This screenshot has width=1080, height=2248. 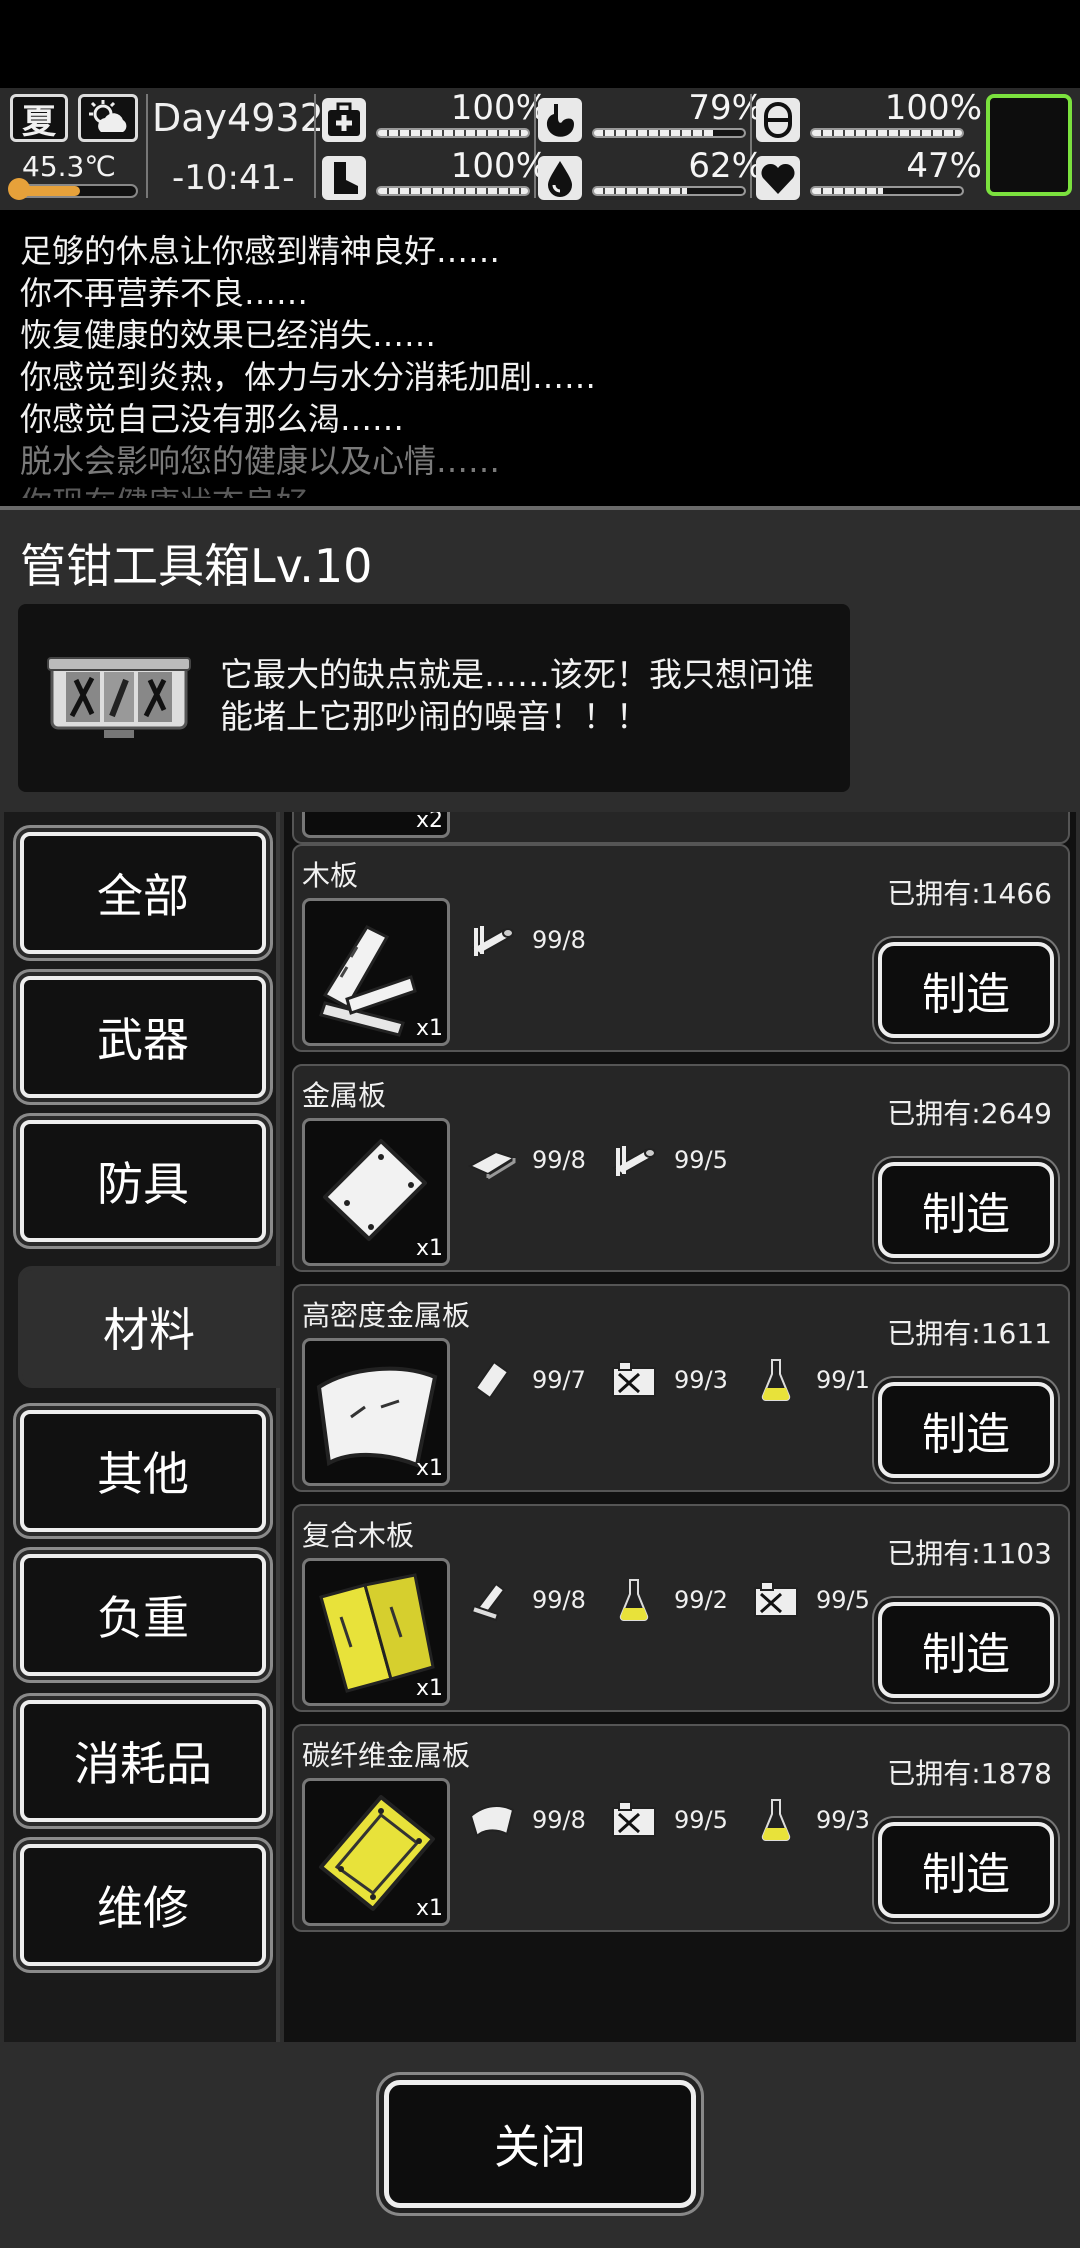 What do you see at coordinates (726, 108) in the screenshot?
I see `hunger-value: 79%` at bounding box center [726, 108].